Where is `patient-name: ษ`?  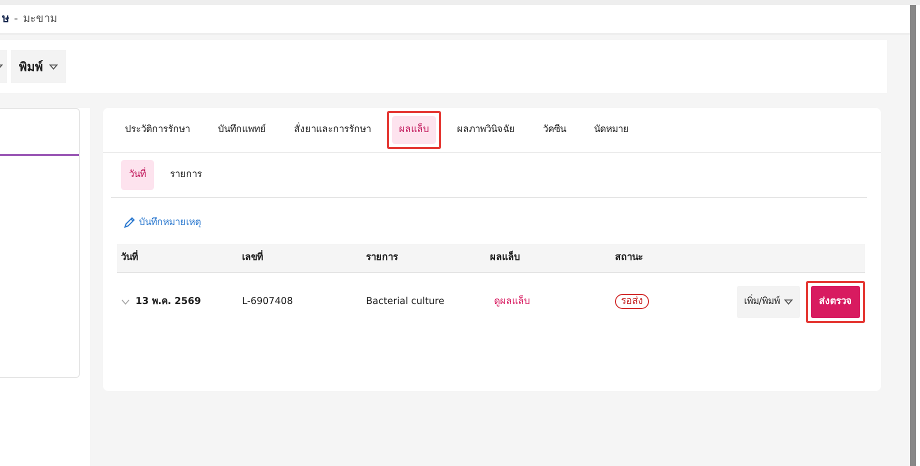
patient-name: ษ is located at coordinates (5, 19).